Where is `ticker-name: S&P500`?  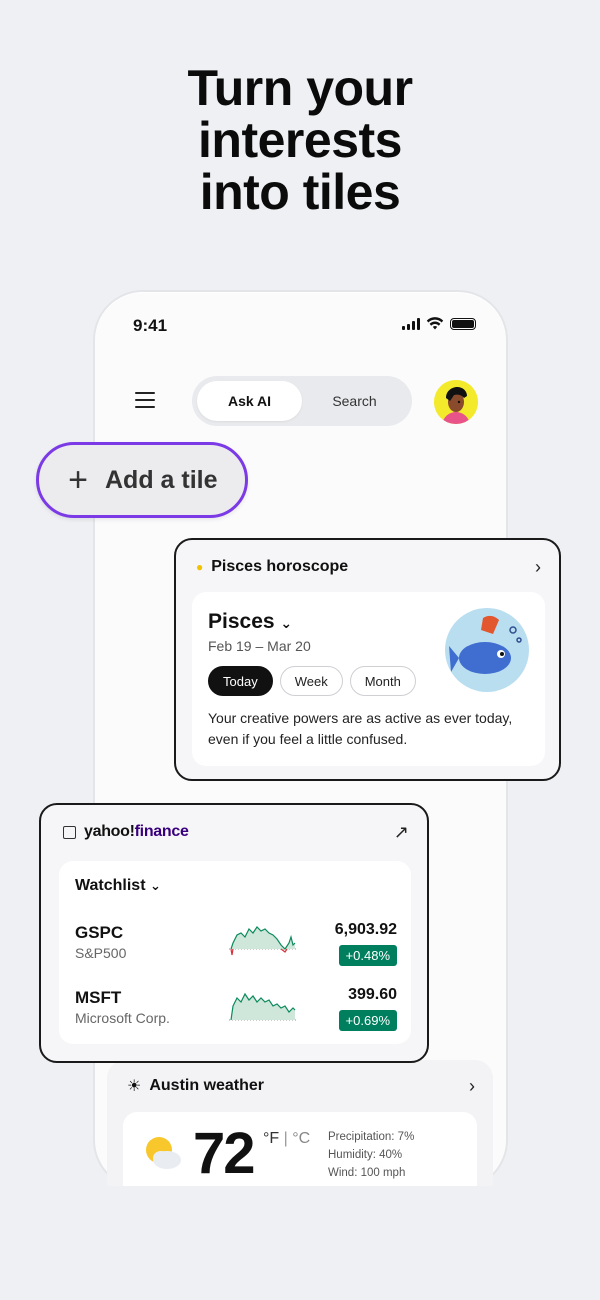
ticker-name: S&P500 is located at coordinates (101, 953).